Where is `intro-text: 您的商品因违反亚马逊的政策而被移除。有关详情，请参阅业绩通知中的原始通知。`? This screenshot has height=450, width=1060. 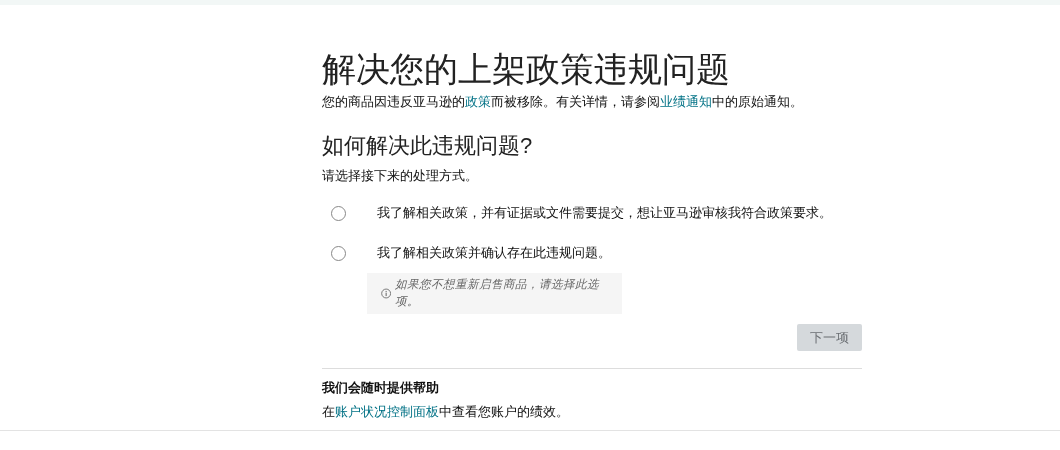
intro-text: 您的商品因违反亚马逊的政策而被移除。有关详情，请参阅业绩通知中的原始通知。 is located at coordinates (563, 101).